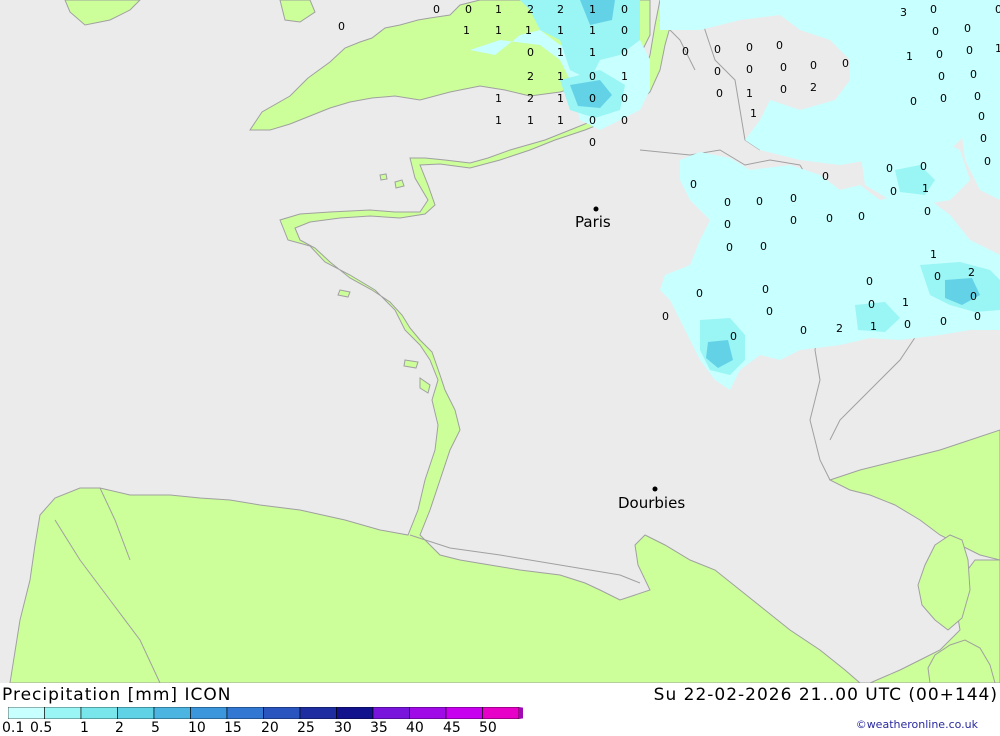  What do you see at coordinates (596, 209) in the screenshot?
I see `city-dot-paris` at bounding box center [596, 209].